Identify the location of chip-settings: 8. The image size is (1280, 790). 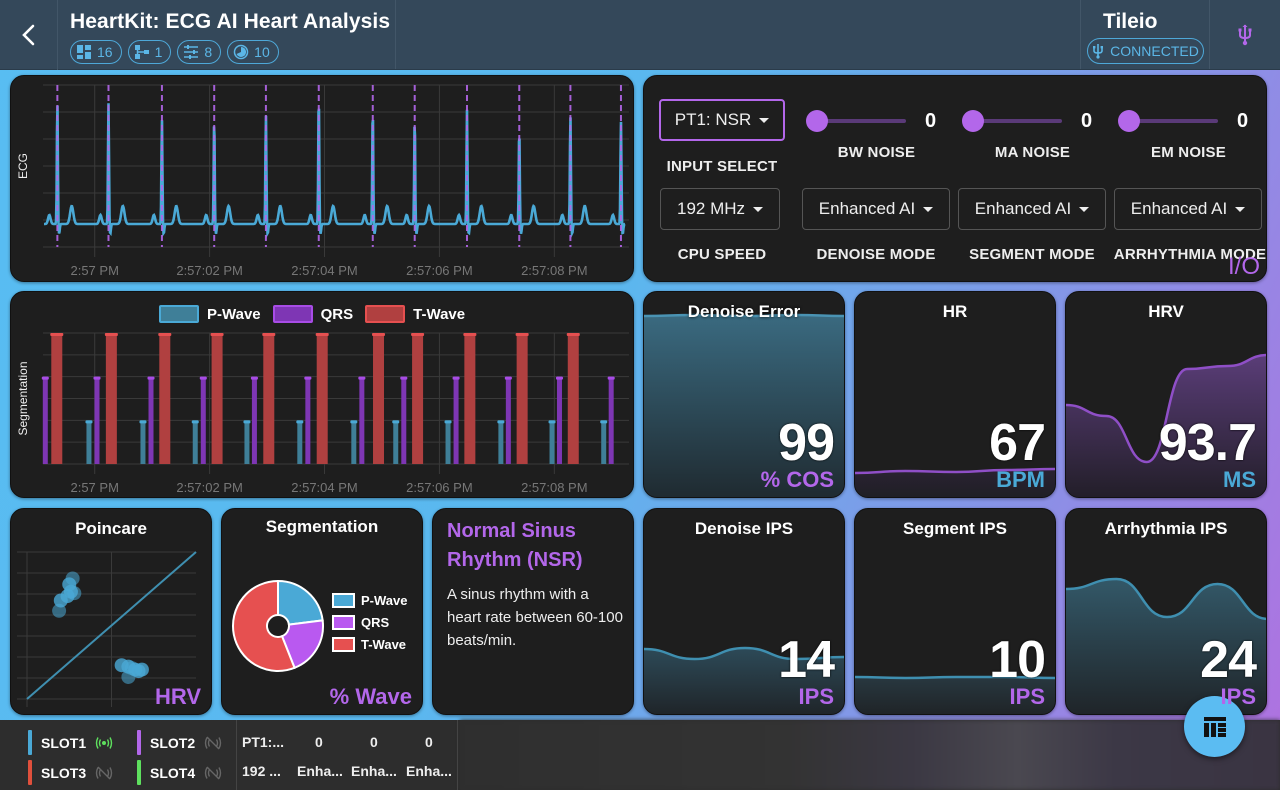
(199, 52).